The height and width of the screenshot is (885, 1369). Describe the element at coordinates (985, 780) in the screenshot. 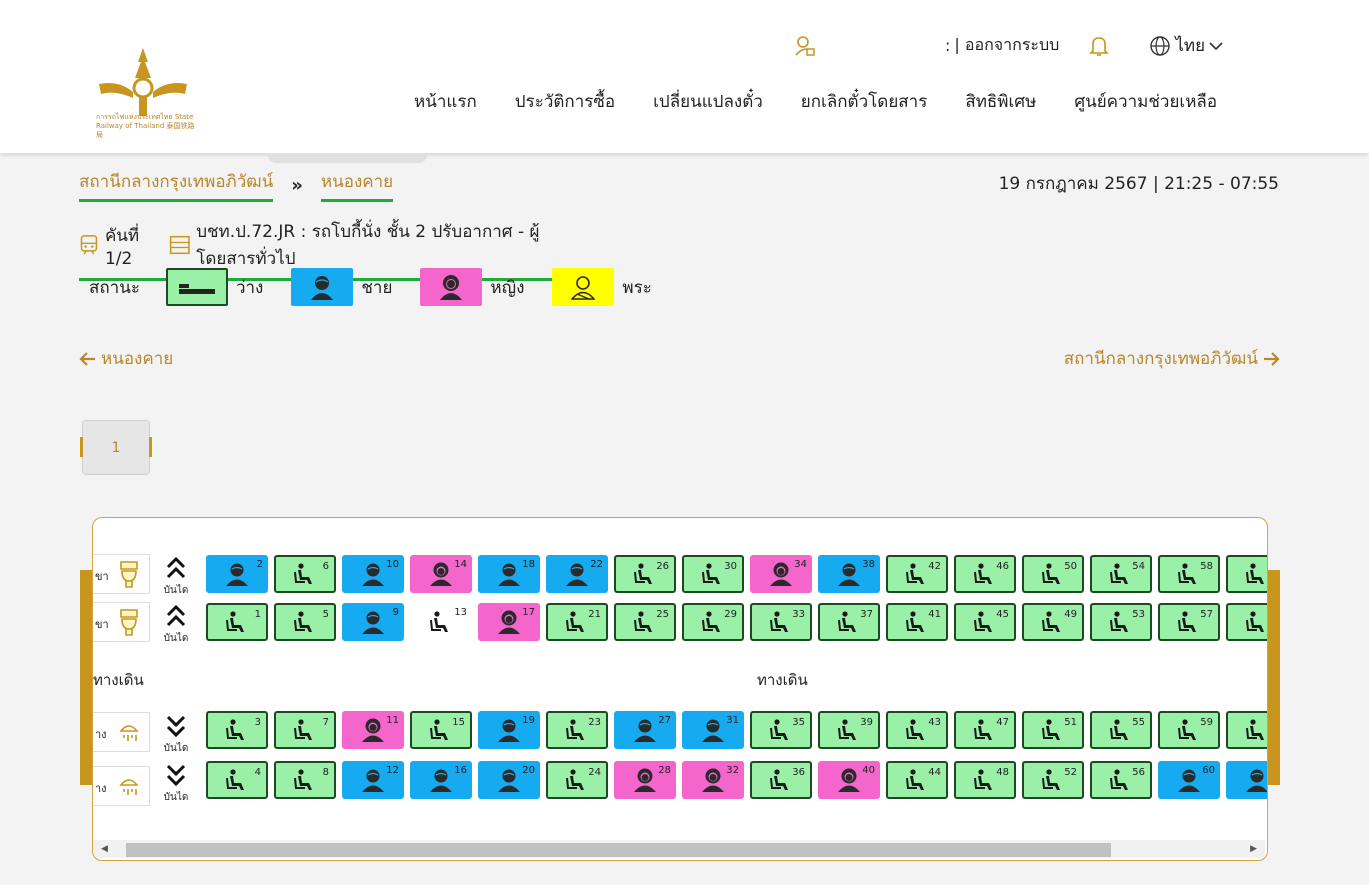

I see `seat: 48` at that location.